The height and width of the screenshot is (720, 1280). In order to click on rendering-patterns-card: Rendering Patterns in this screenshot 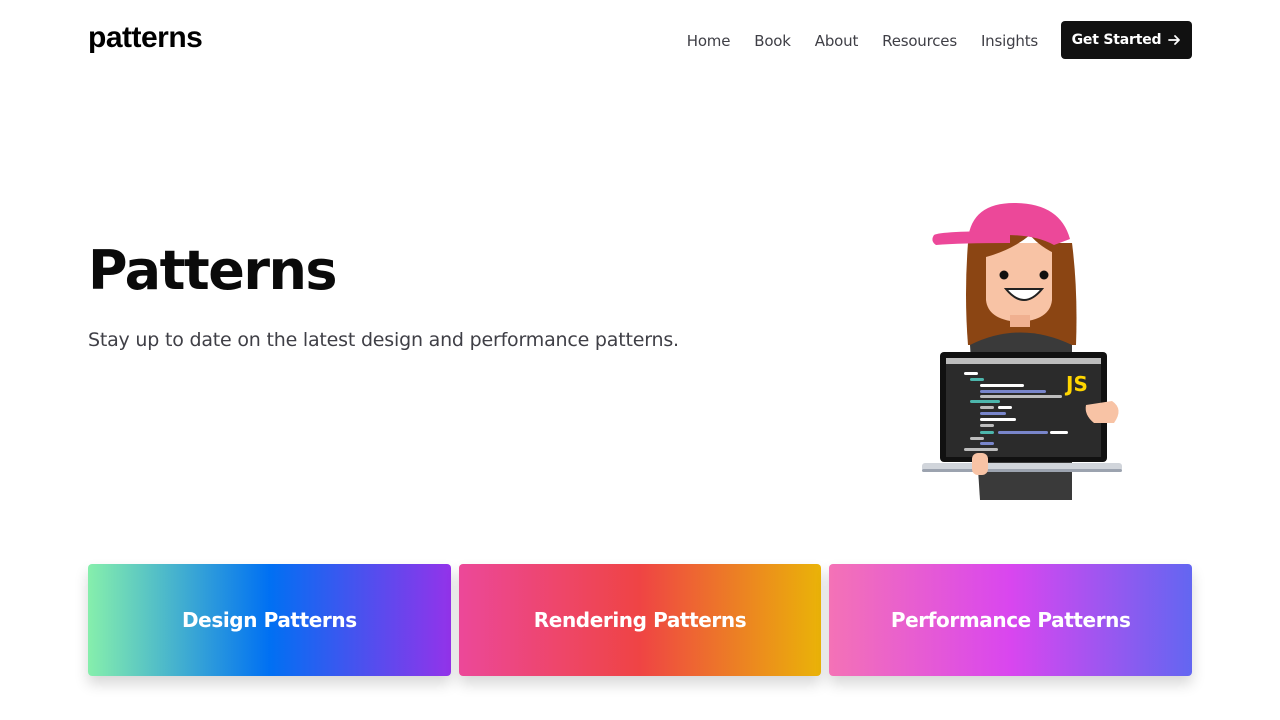, I will do `click(640, 620)`.